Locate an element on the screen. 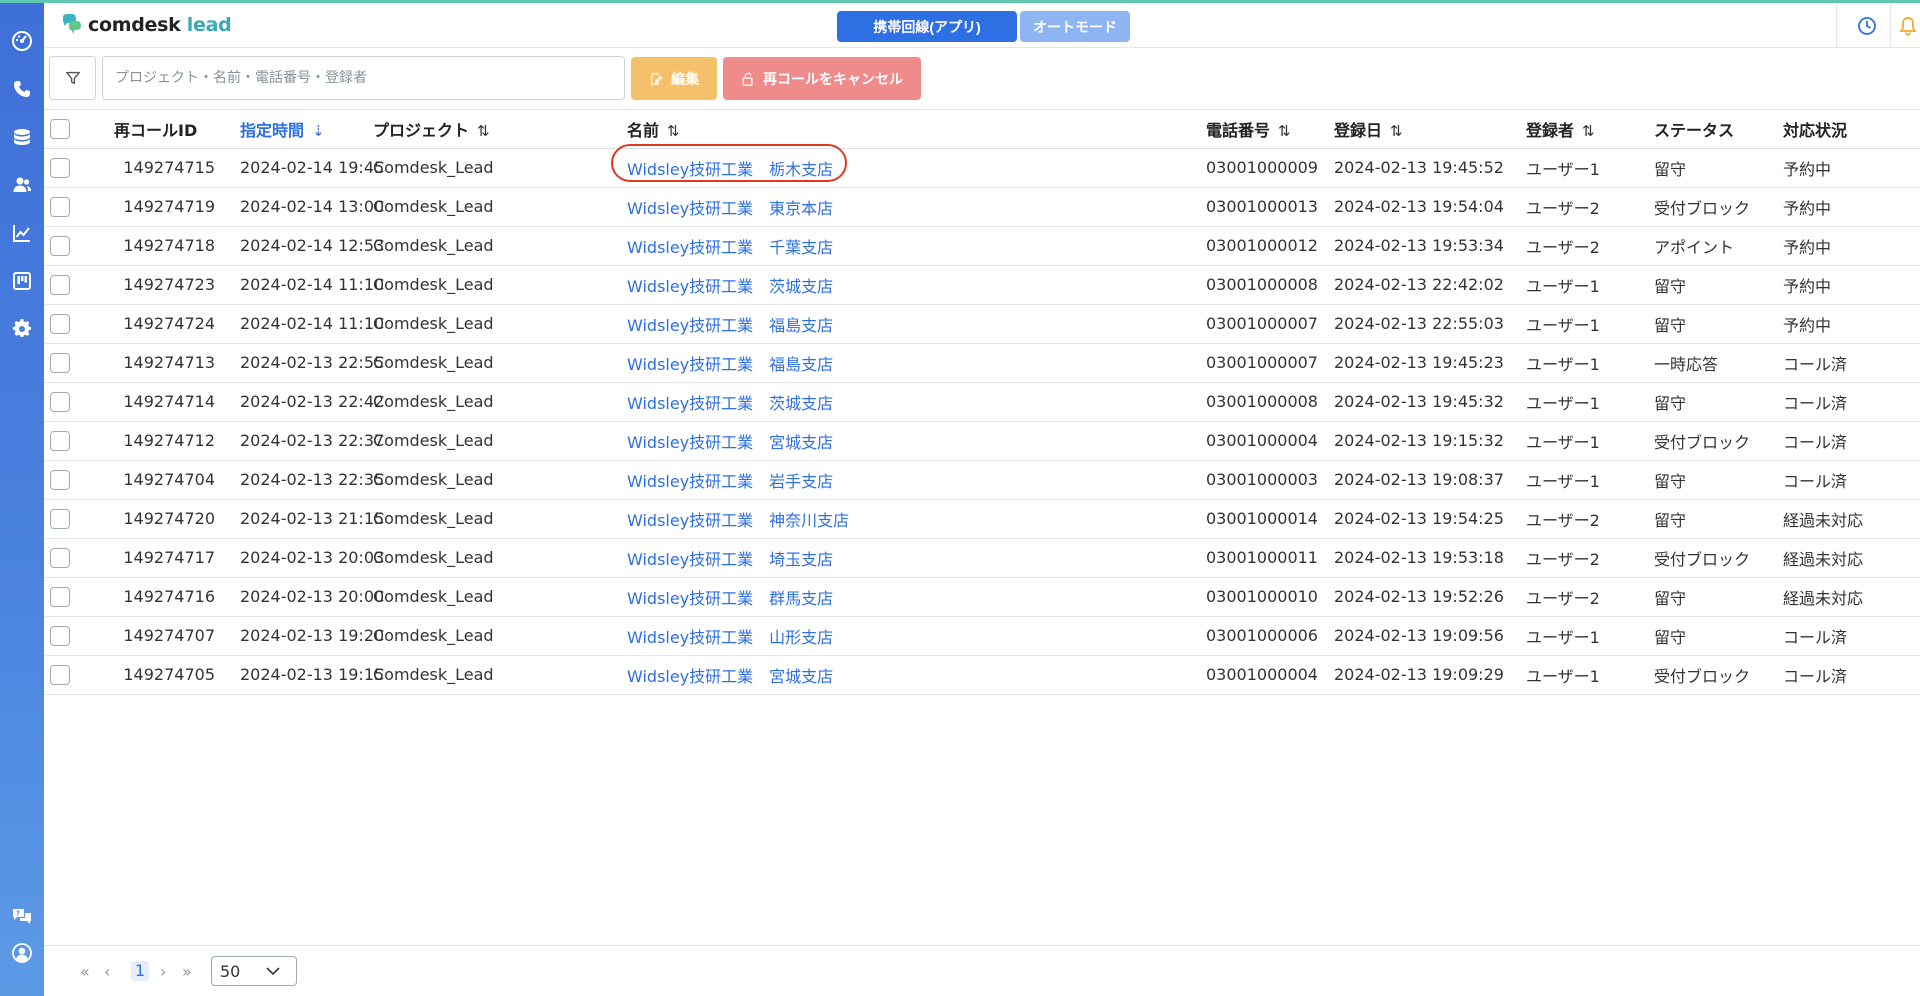 The height and width of the screenshot is (996, 1920). first-page-button: « is located at coordinates (85, 971).